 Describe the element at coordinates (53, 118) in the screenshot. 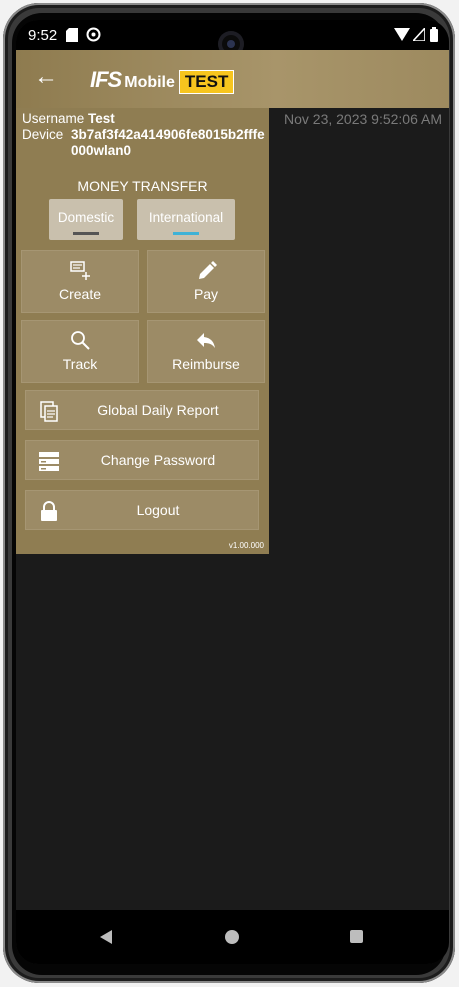

I see `username-label: Username` at that location.